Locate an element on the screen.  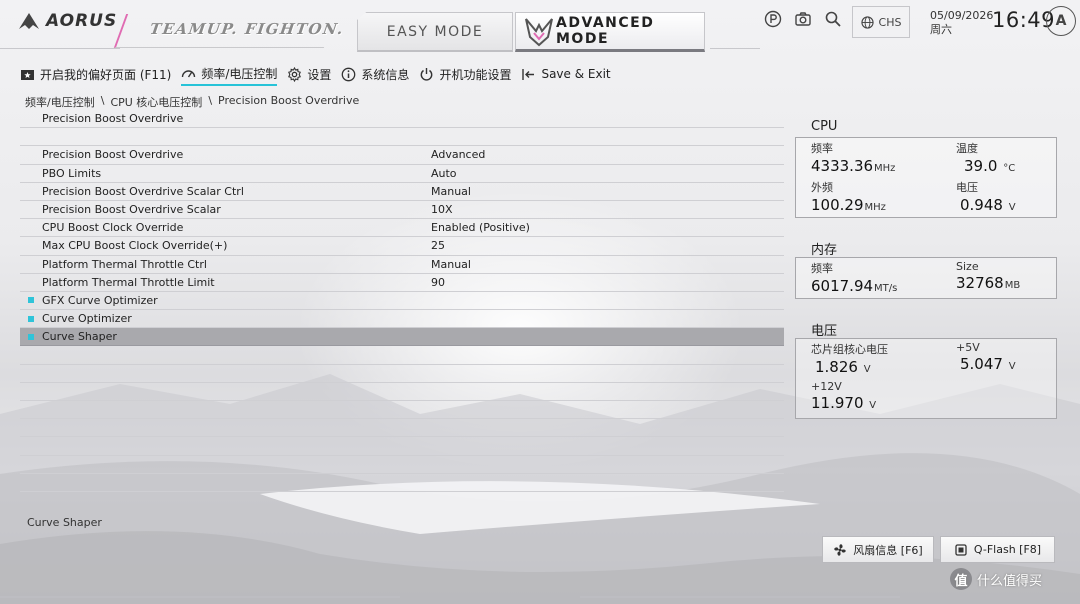
setting-value: 25 is located at coordinates (438, 245).